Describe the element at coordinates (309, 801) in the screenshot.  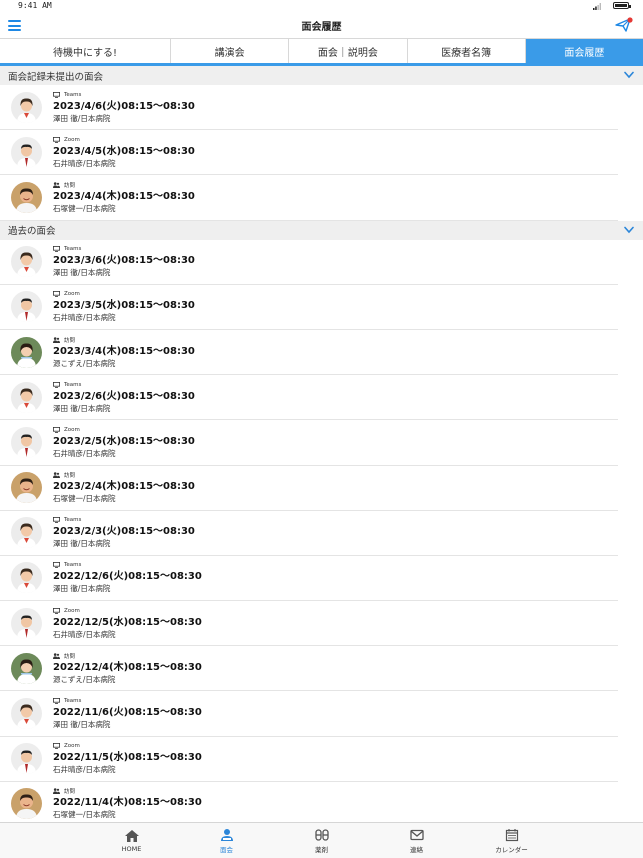
I see `meeting-row: 訪問 2022/11/4(木)08:15〜08:30 石塚健一/日本病院` at that location.